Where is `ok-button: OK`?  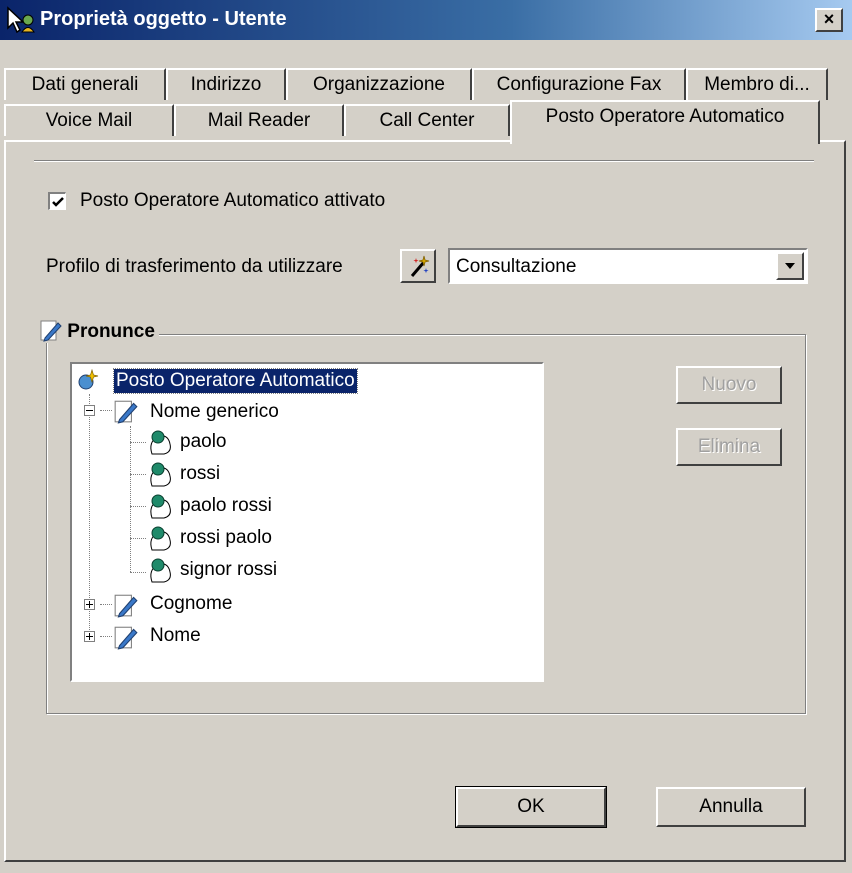 ok-button: OK is located at coordinates (531, 807).